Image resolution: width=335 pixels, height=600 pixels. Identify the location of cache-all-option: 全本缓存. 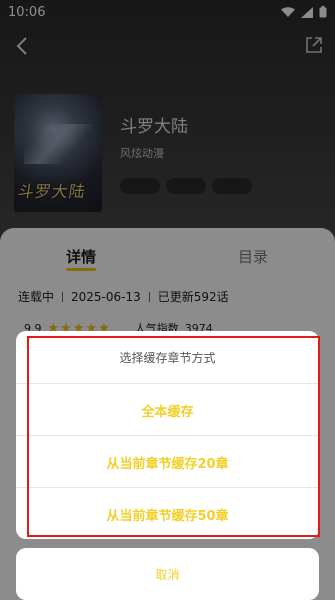
(167, 410).